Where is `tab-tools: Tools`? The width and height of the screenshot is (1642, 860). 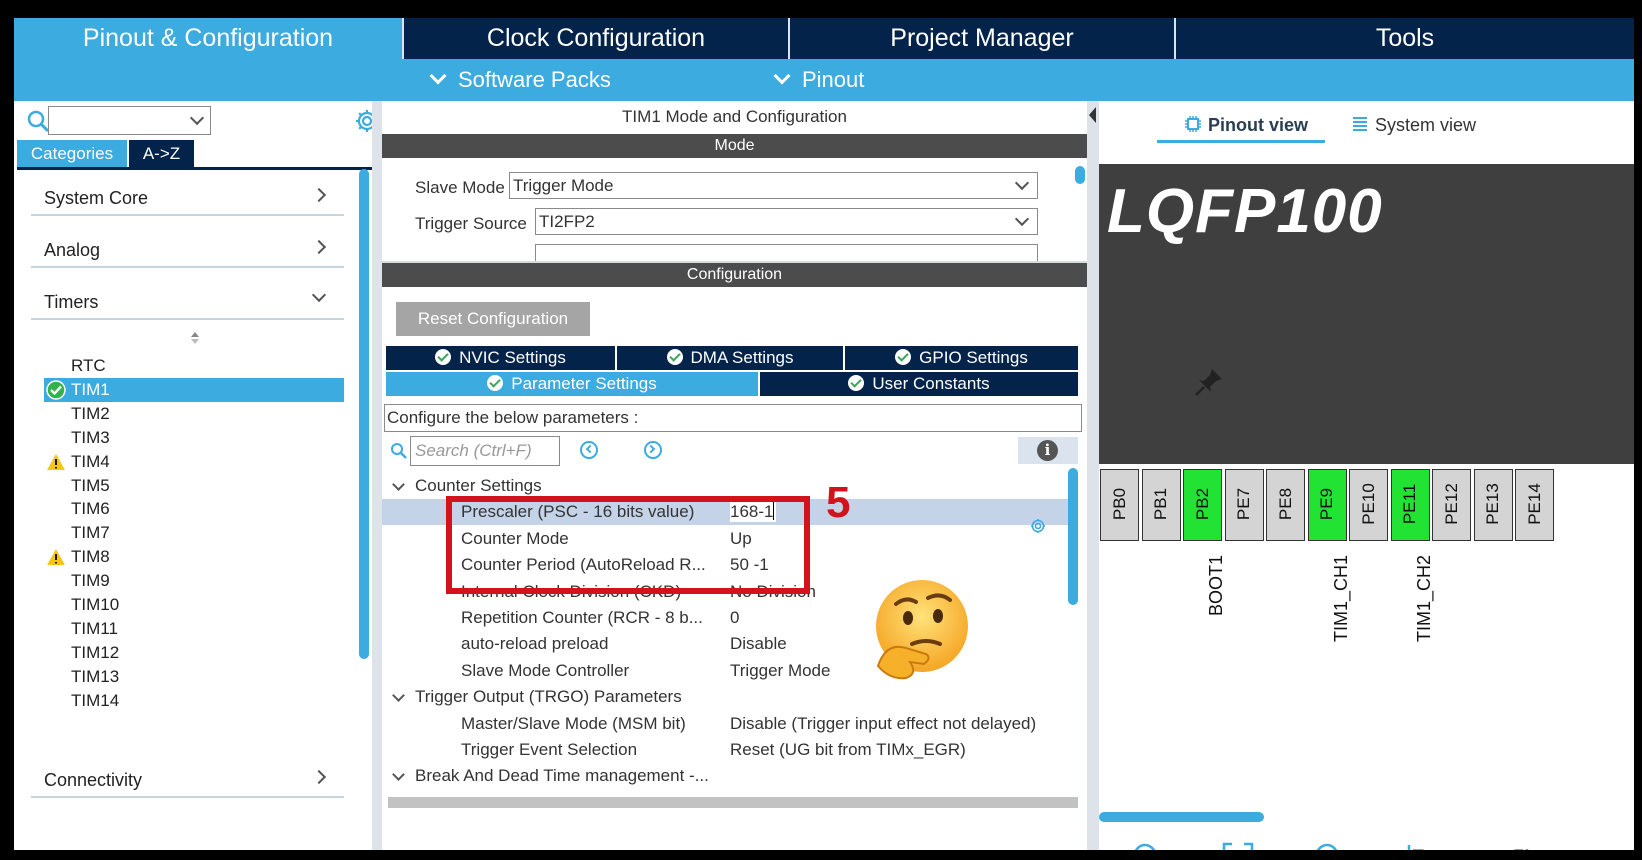 tab-tools: Tools is located at coordinates (1405, 38).